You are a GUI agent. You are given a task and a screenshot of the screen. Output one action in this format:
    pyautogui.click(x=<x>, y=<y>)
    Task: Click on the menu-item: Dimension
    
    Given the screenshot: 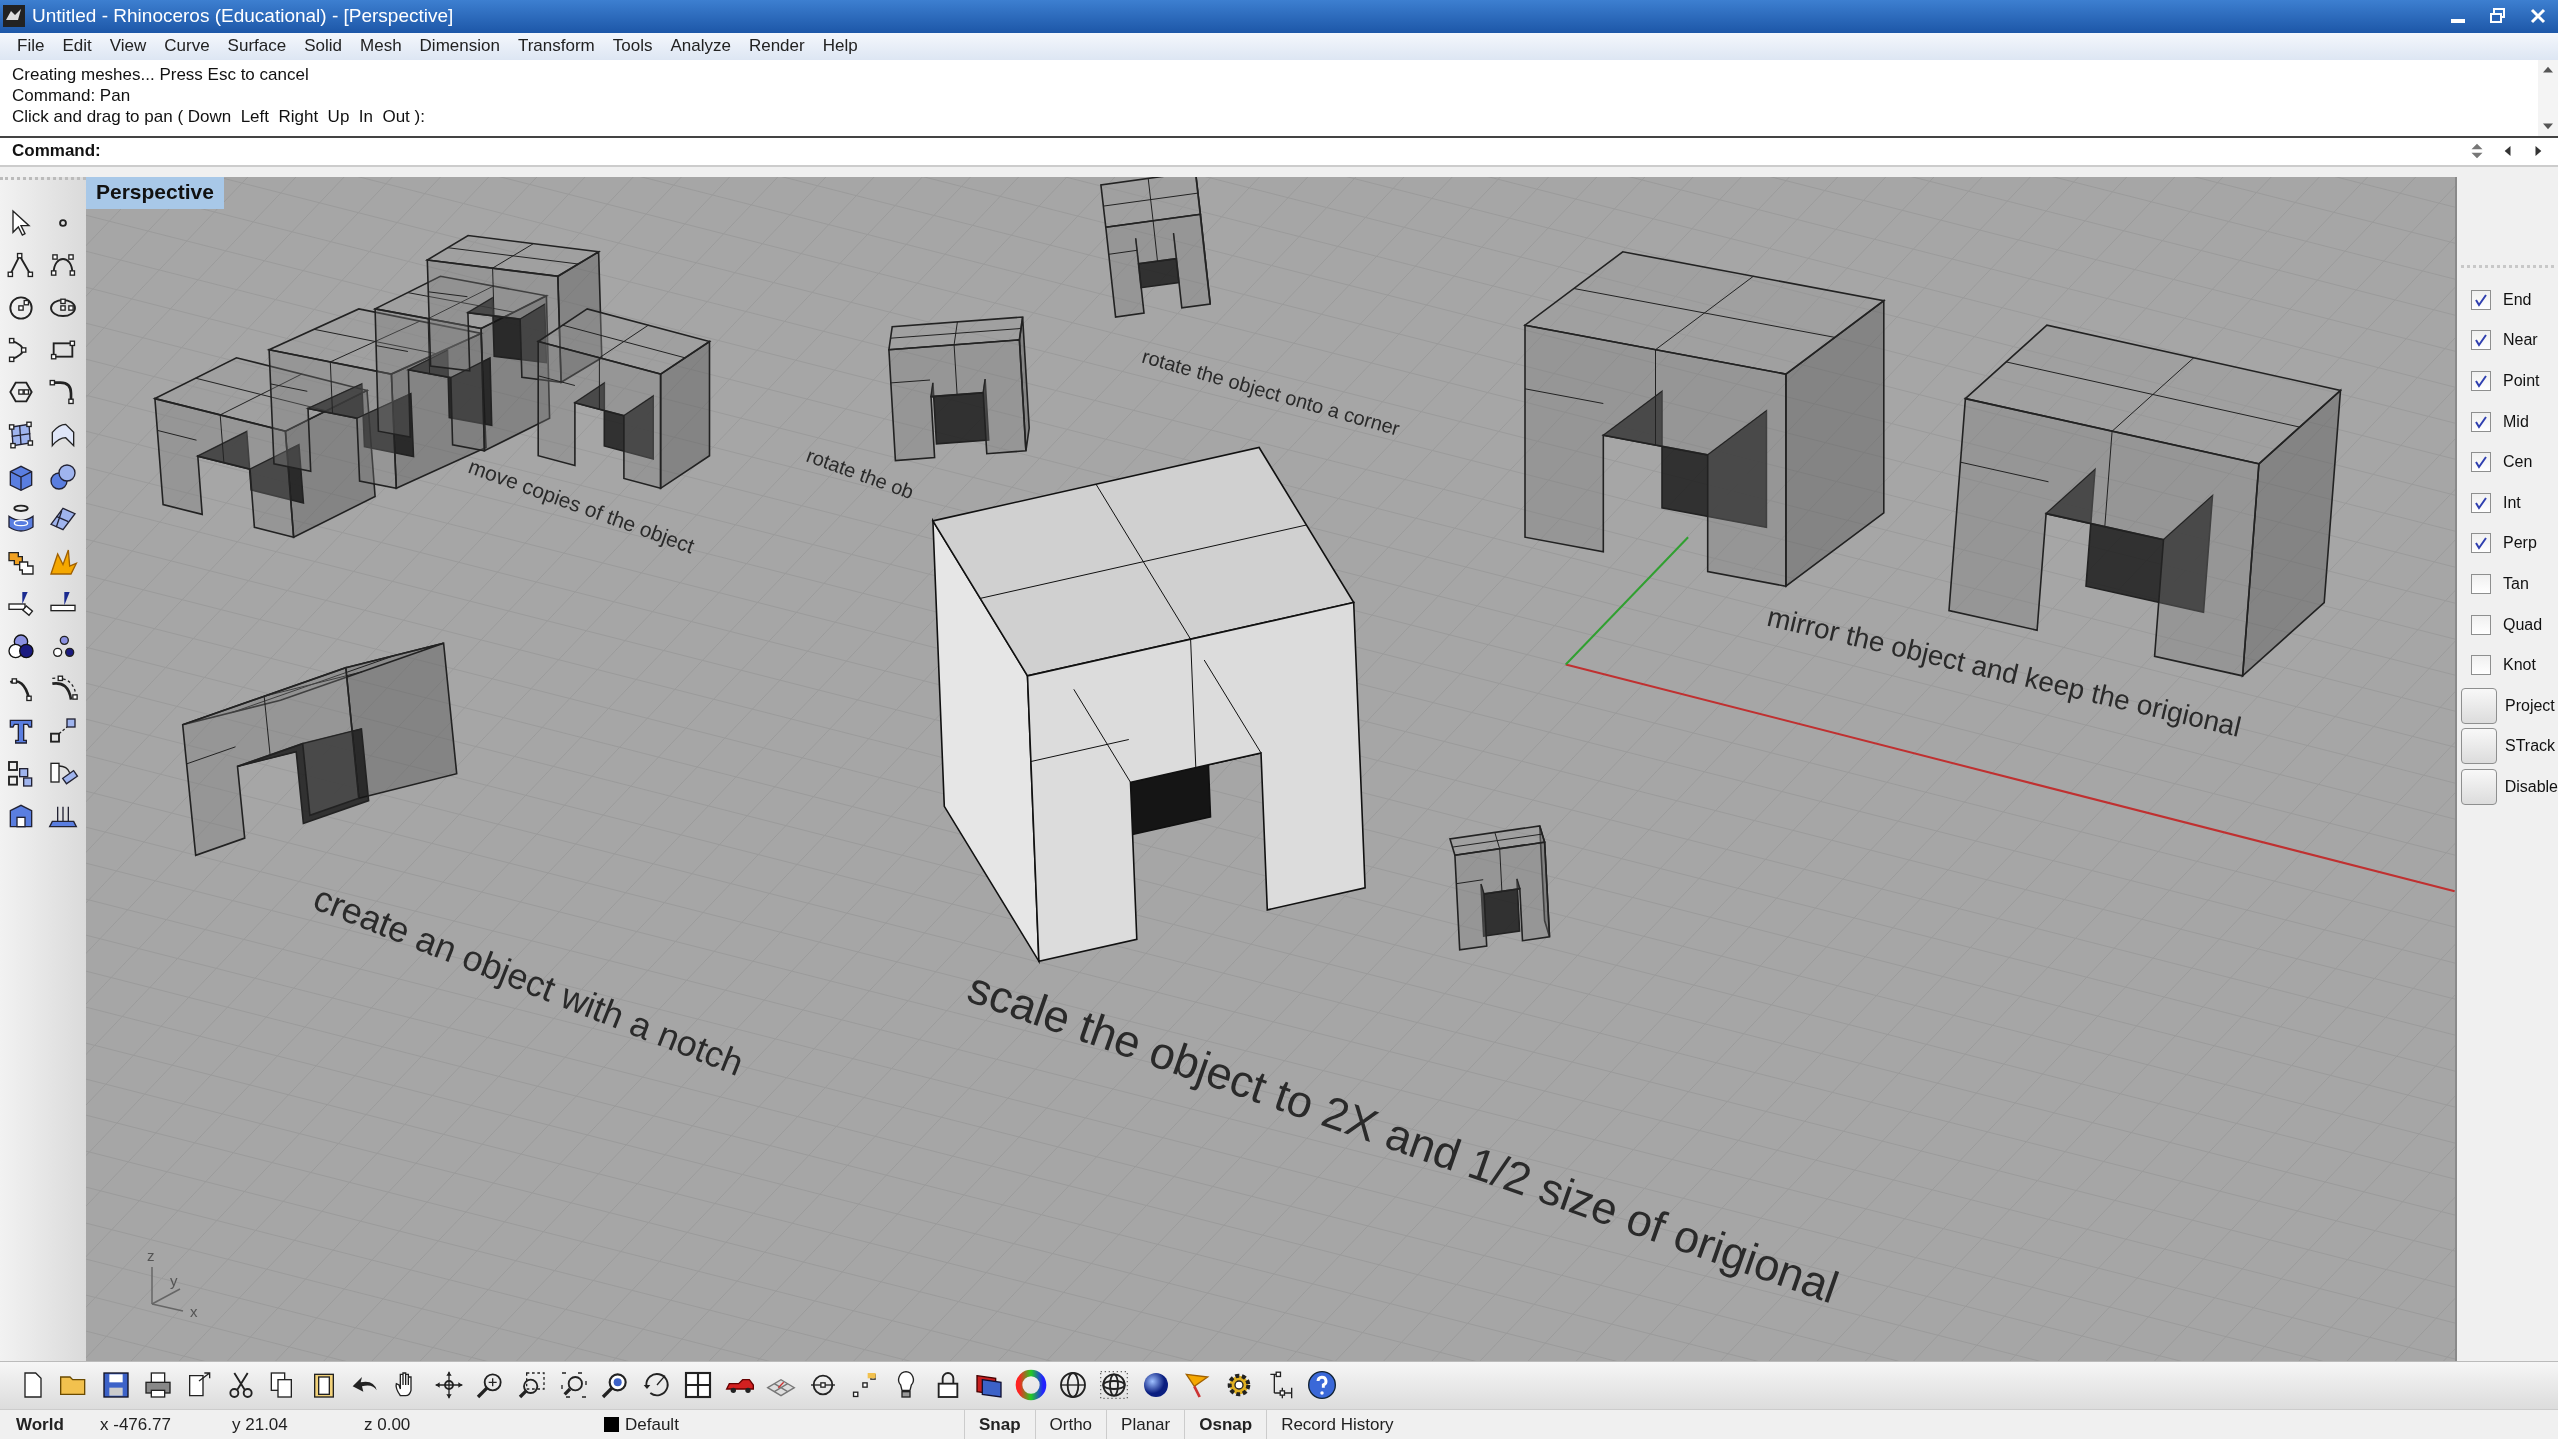 What is the action you would take?
    pyautogui.click(x=459, y=46)
    